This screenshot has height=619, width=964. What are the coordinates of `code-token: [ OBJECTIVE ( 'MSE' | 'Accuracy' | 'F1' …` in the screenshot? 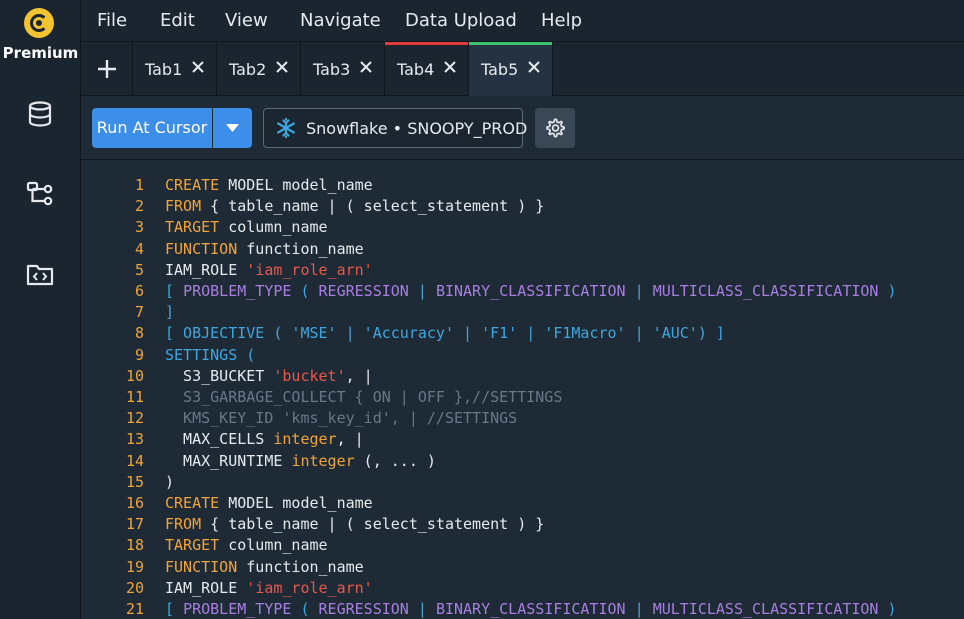 It's located at (445, 333).